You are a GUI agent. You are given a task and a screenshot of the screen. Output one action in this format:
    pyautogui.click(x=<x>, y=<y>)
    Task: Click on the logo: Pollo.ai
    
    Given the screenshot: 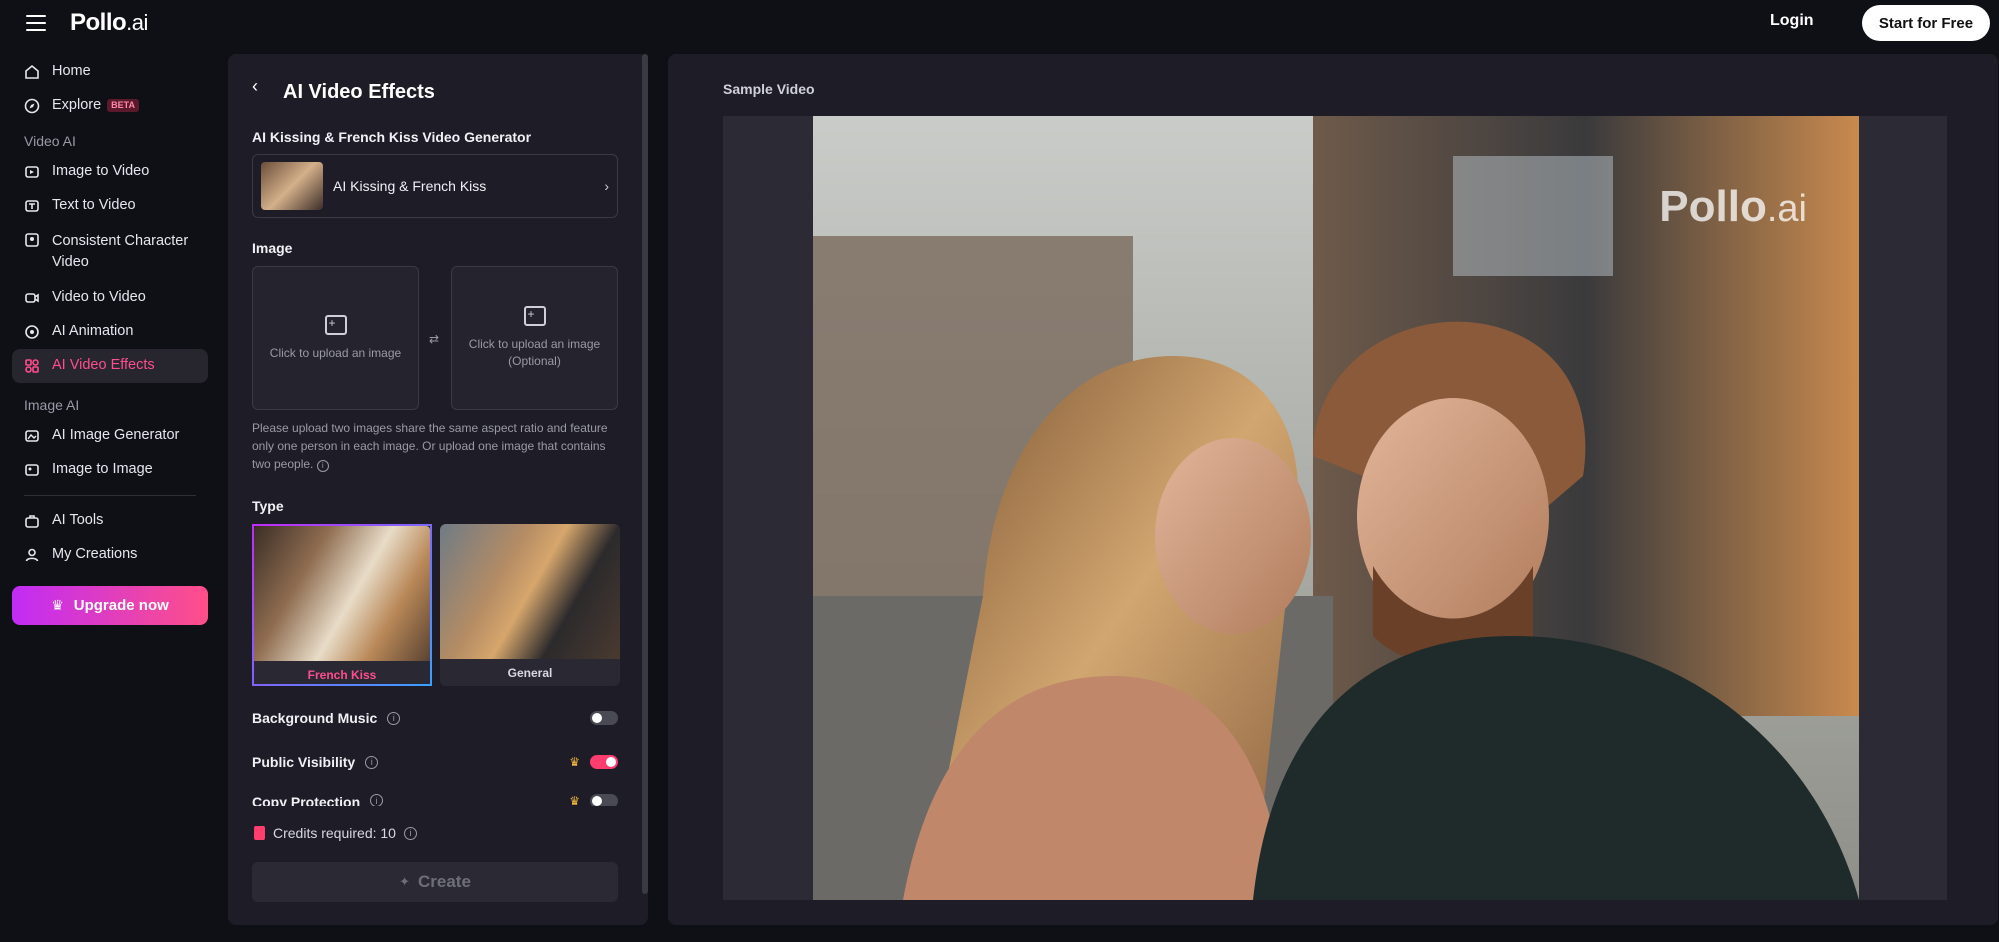 What is the action you would take?
    pyautogui.click(x=109, y=23)
    